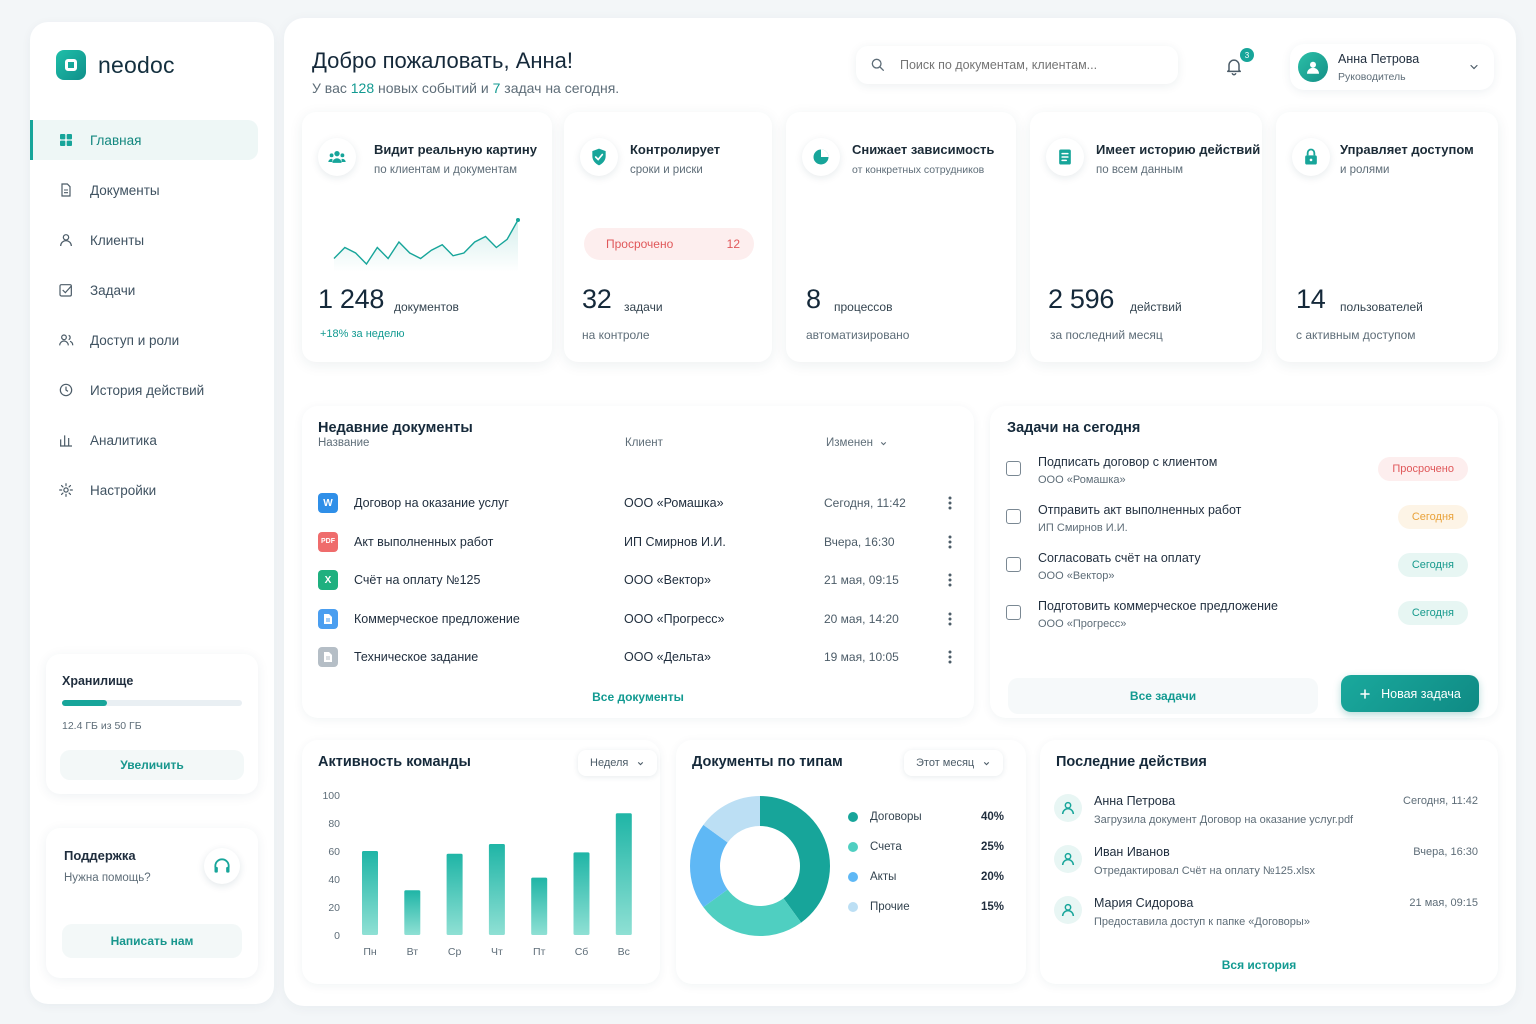 Image resolution: width=1536 pixels, height=1024 pixels. I want to click on search-box, so click(1017, 65).